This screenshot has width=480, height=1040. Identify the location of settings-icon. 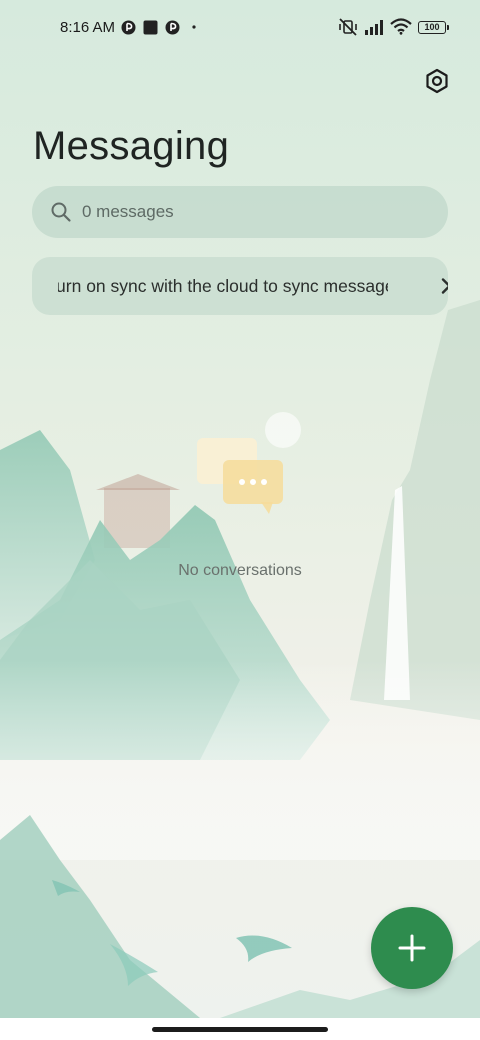
(437, 81).